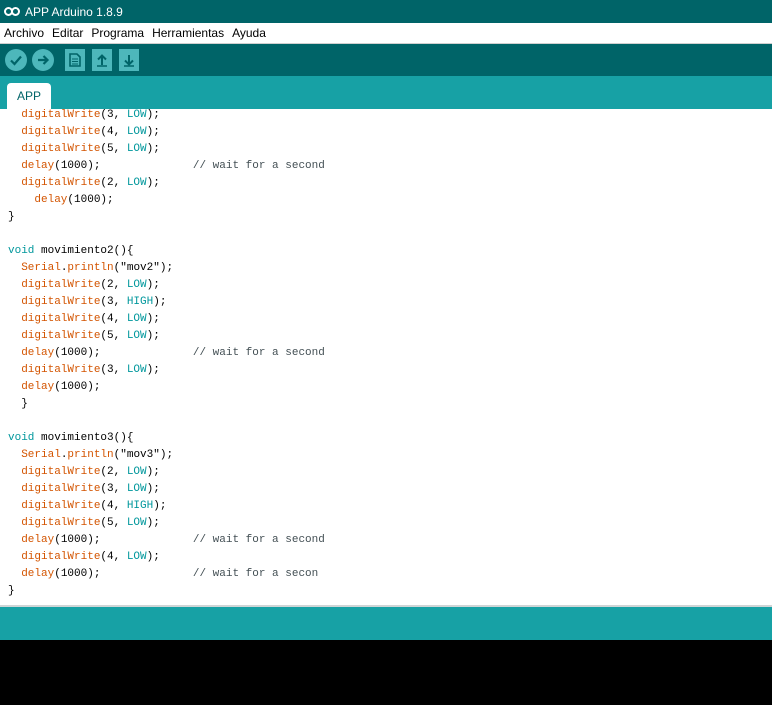 The image size is (772, 705). Describe the element at coordinates (21, 438) in the screenshot. I see `code-token: void` at that location.